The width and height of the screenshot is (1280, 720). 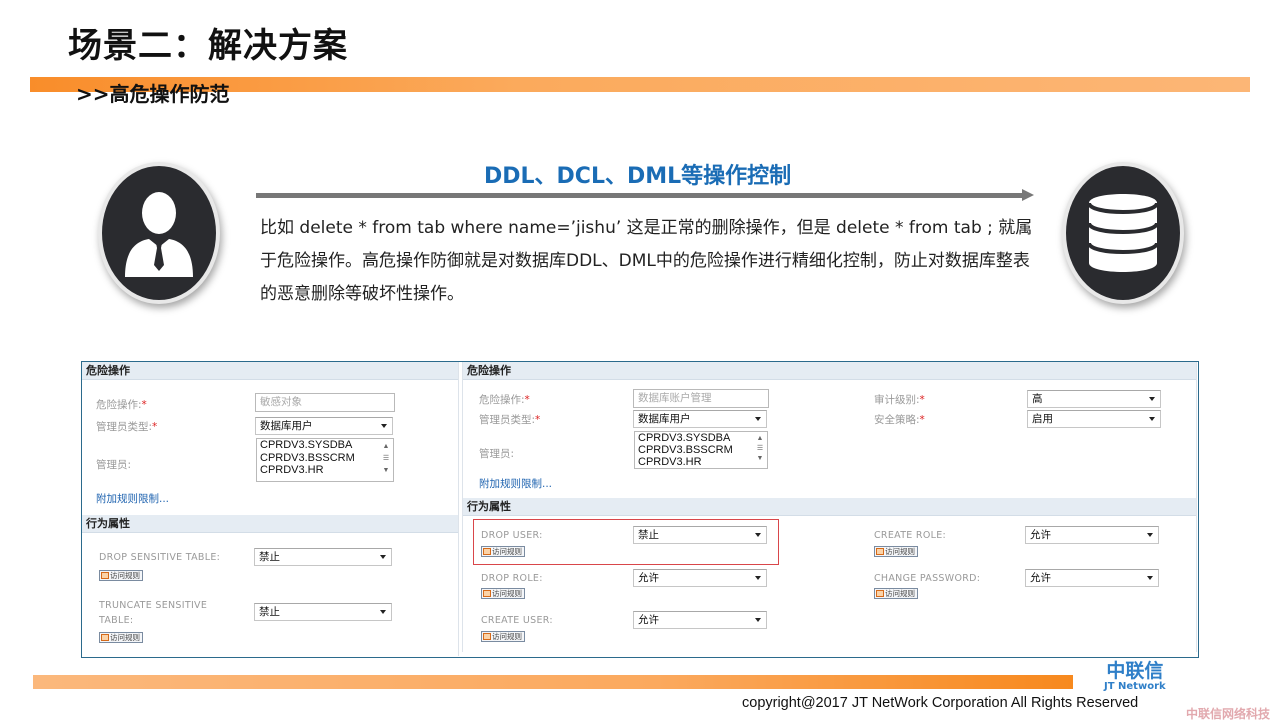 What do you see at coordinates (1028, 195) in the screenshot?
I see `arrow-head-icon` at bounding box center [1028, 195].